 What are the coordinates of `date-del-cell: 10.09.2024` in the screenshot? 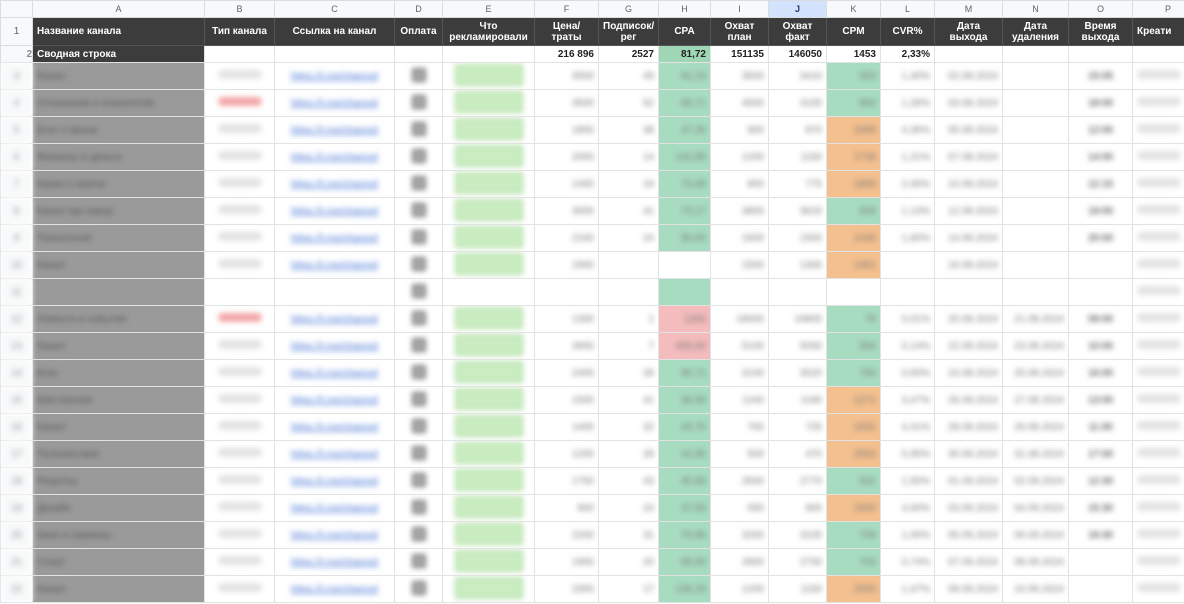 It's located at (1035, 589).